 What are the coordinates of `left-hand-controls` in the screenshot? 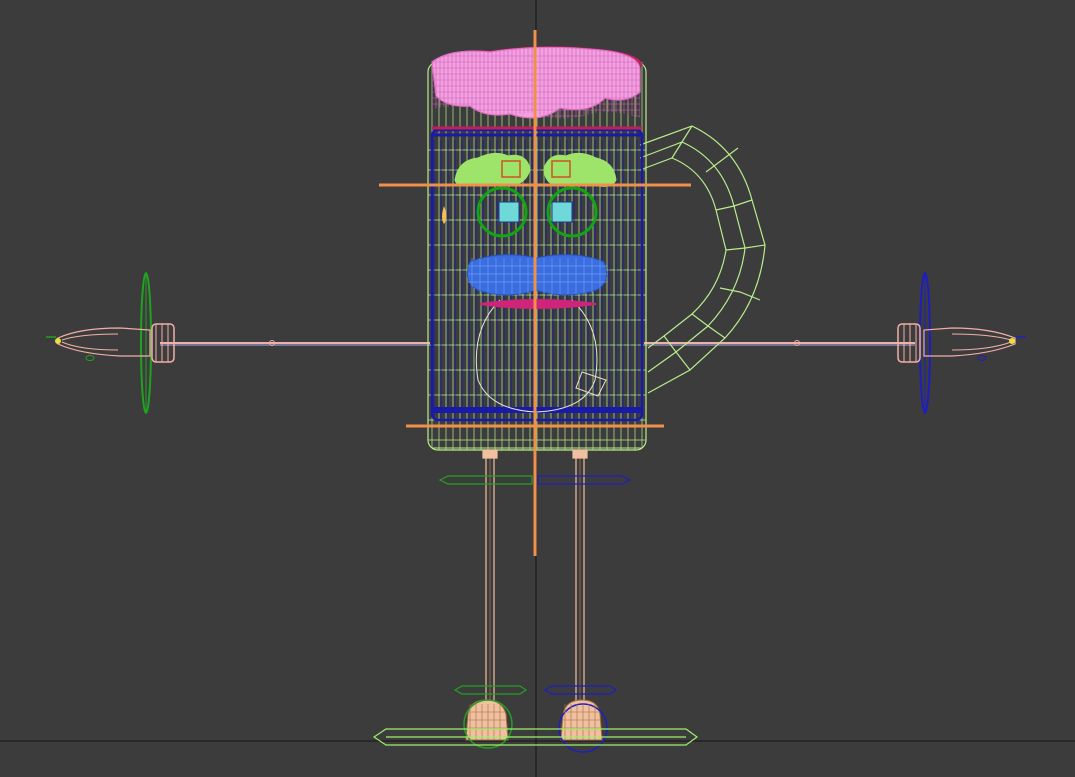 It's located at (110, 343).